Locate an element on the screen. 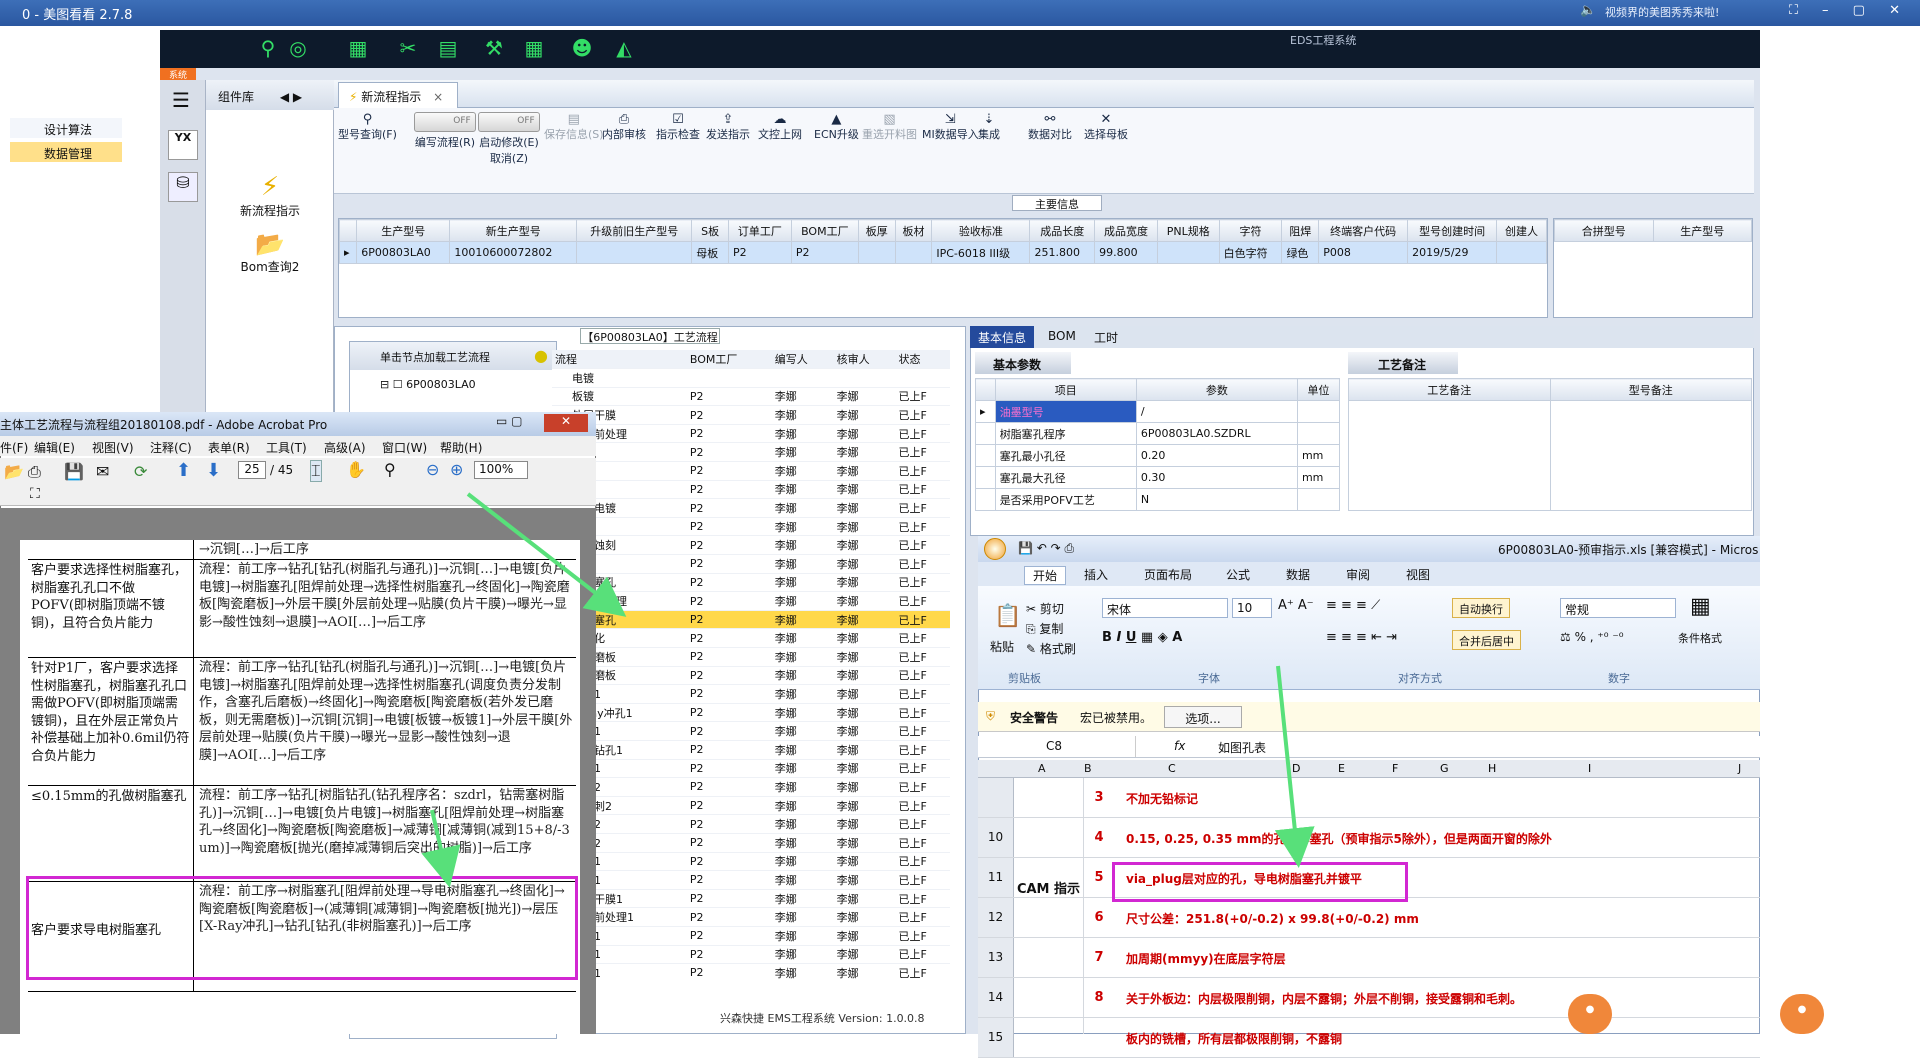  column-header: 成品宽度 is located at coordinates (1126, 230).